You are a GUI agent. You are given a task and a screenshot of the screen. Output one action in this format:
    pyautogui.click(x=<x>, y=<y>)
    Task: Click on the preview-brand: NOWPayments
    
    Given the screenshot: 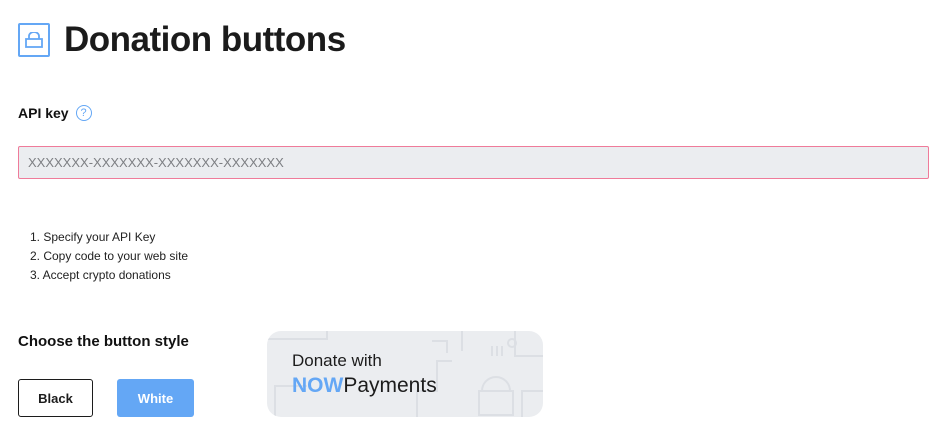 What is the action you would take?
    pyautogui.click(x=364, y=386)
    